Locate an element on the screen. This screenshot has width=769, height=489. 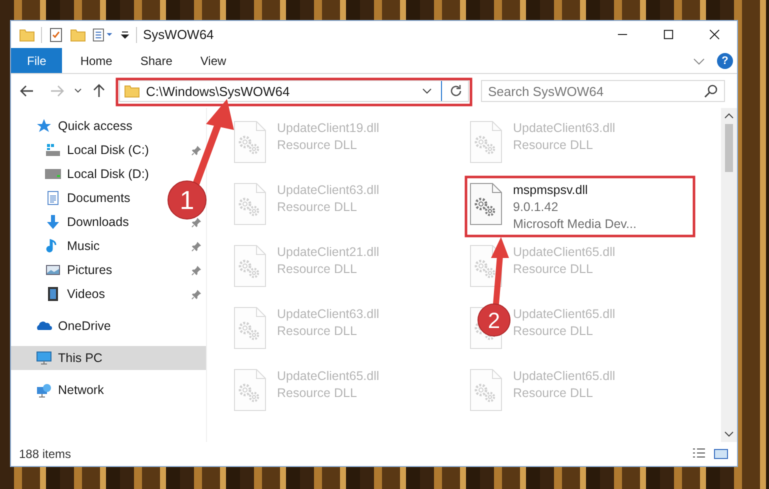
scrollbar is located at coordinates (729, 275).